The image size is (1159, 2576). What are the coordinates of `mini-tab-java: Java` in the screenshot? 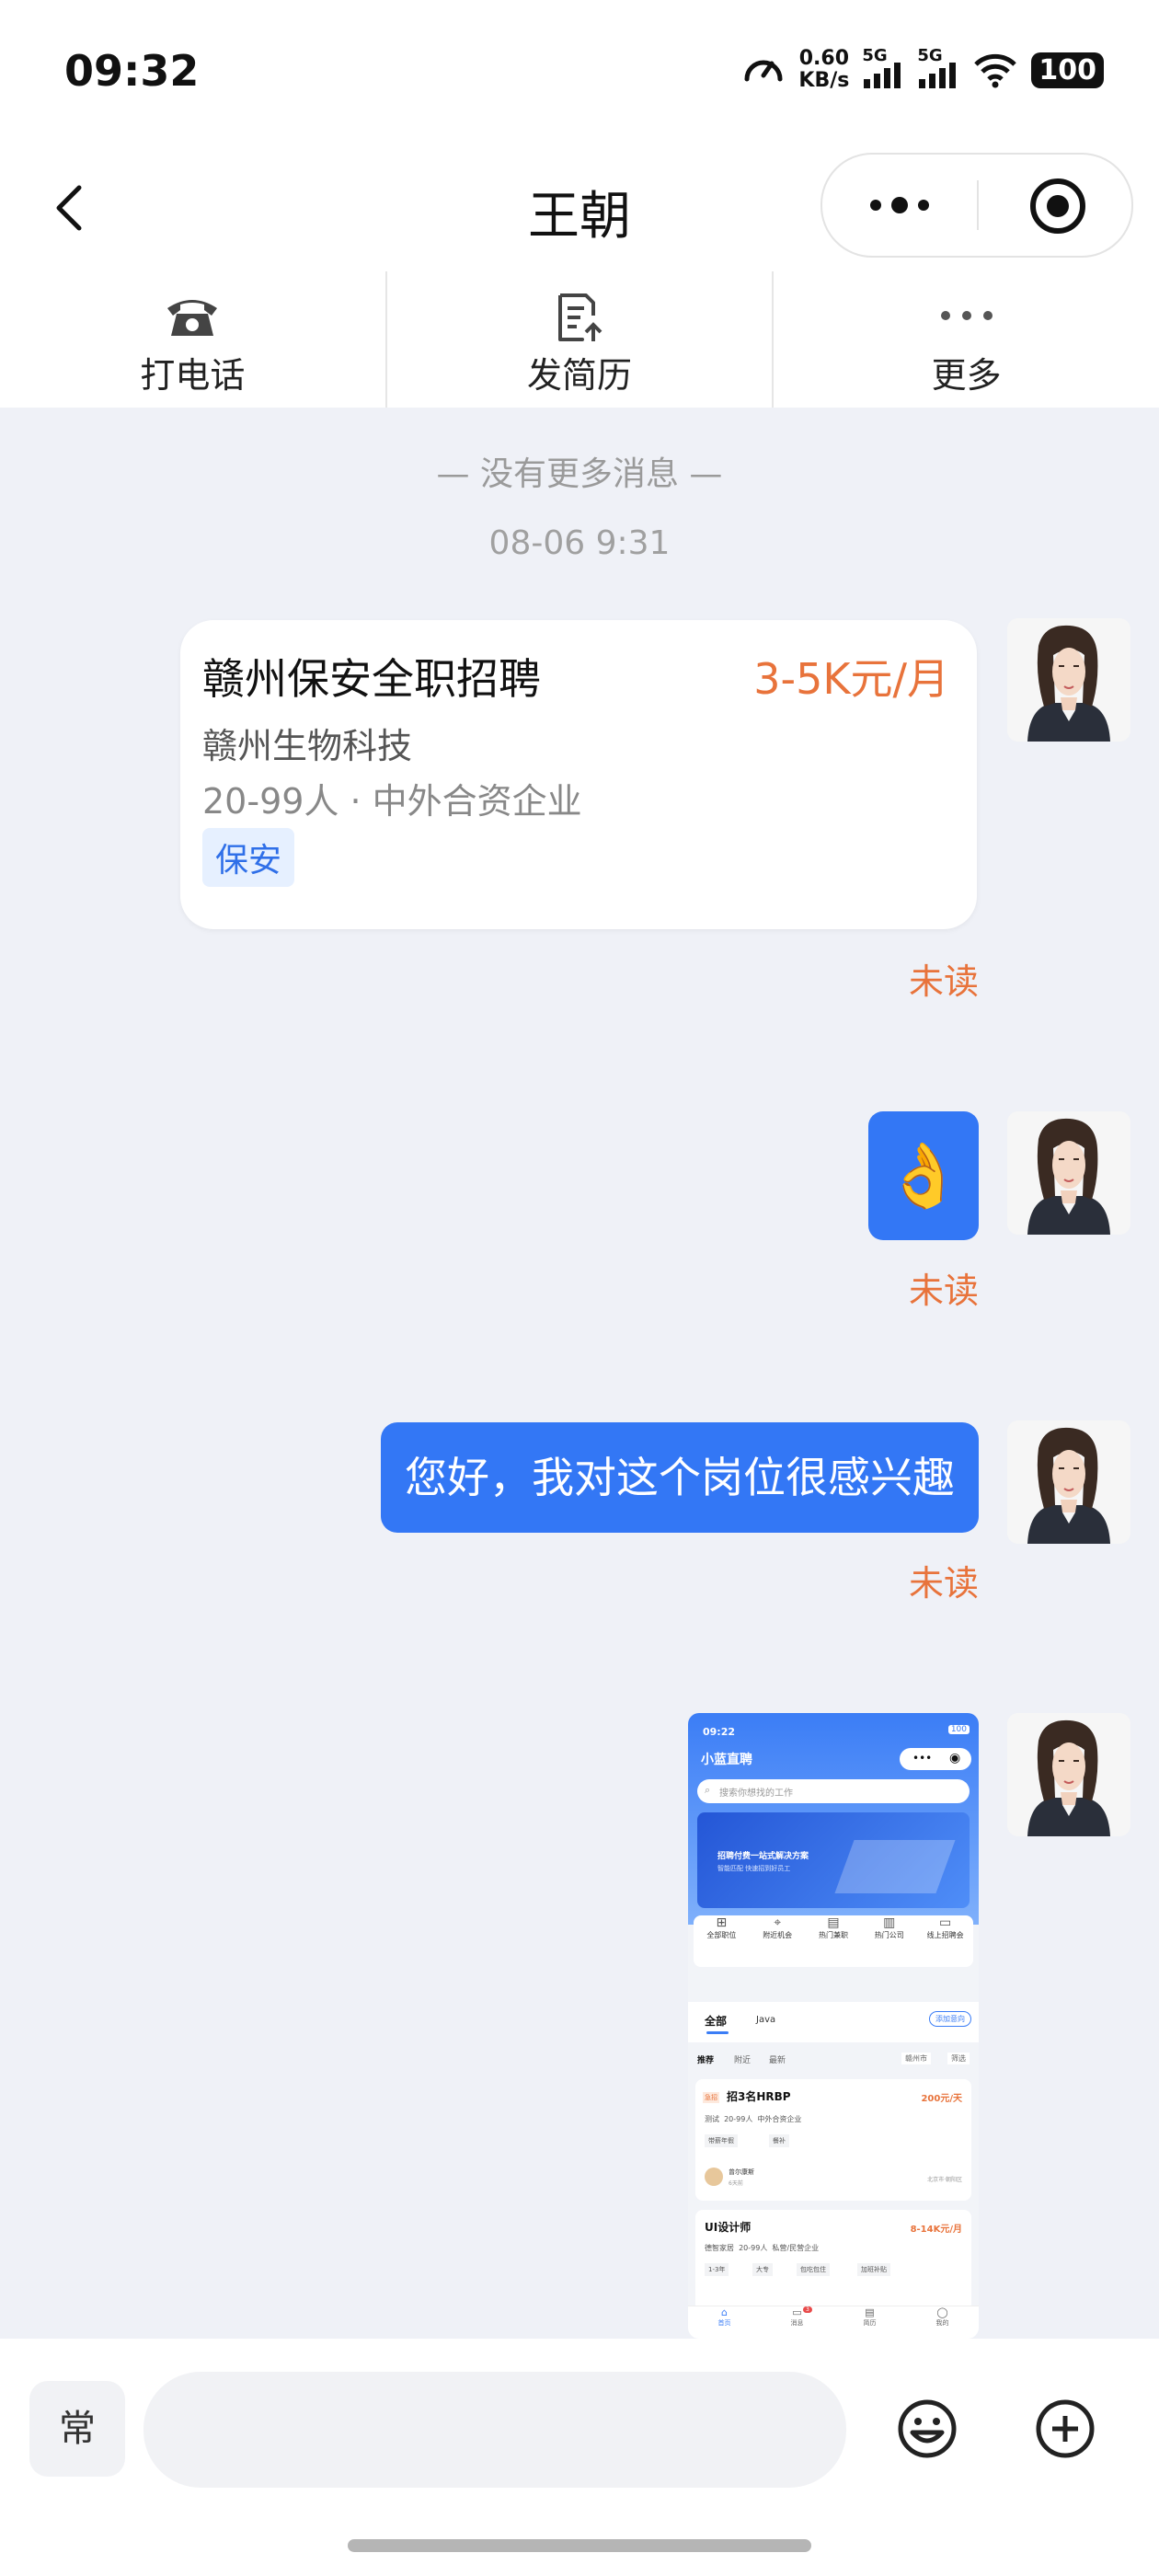 It's located at (766, 2020).